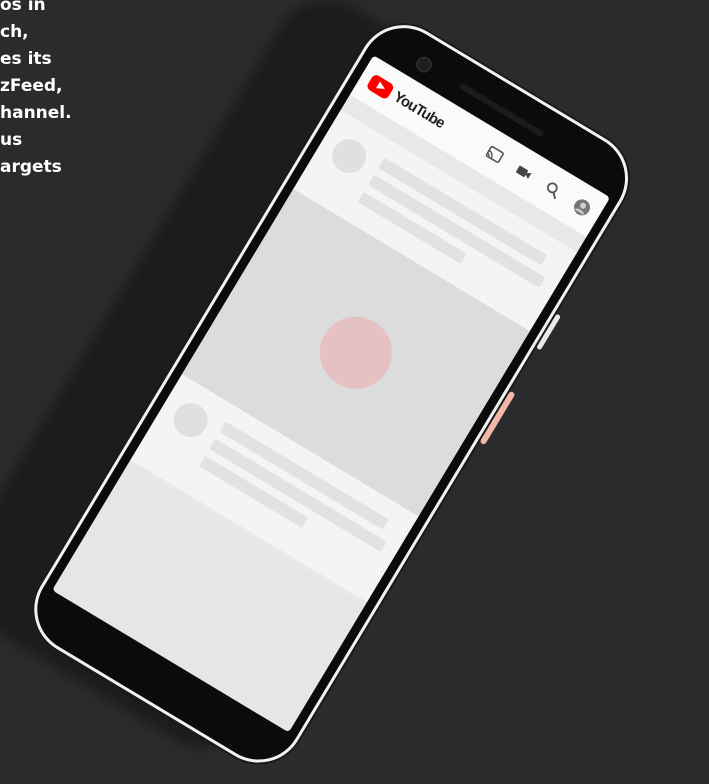 This screenshot has width=709, height=784. Describe the element at coordinates (553, 190) in the screenshot. I see `search-icon` at that location.